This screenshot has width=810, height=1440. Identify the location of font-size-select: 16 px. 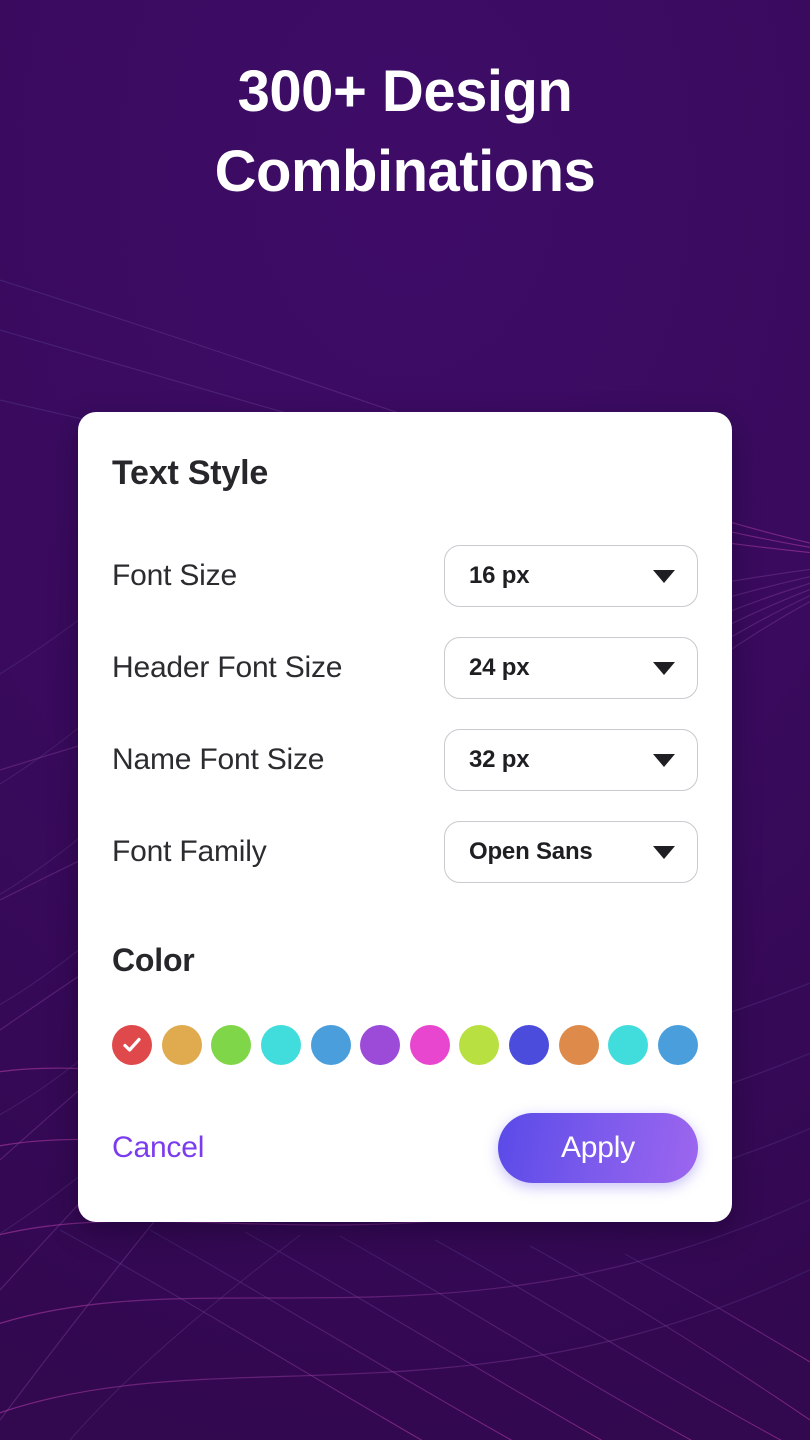
(571, 576).